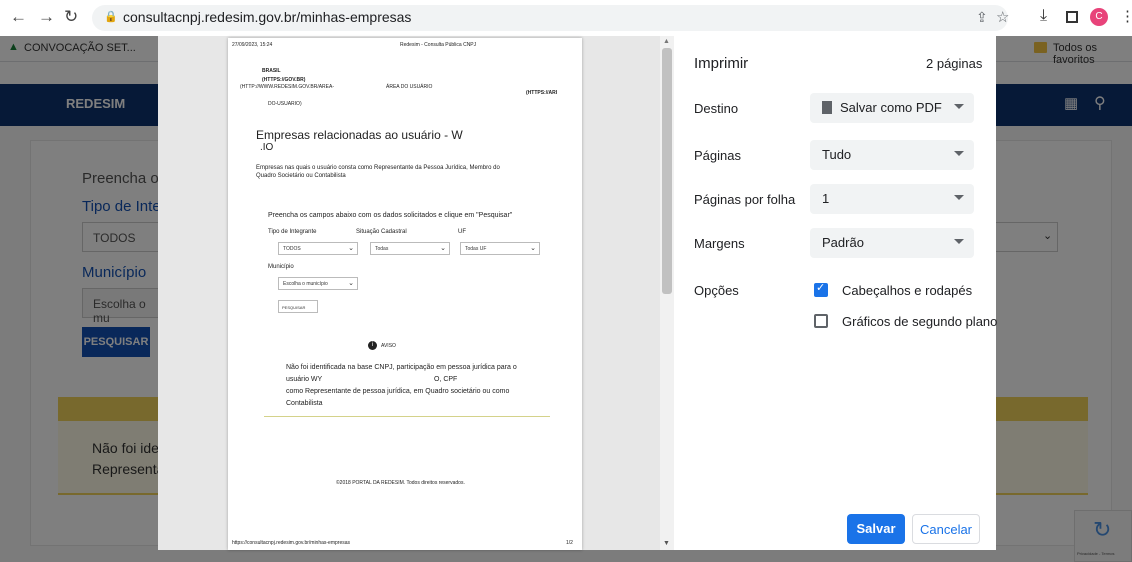 This screenshot has height=562, width=1132. Describe the element at coordinates (666, 543) in the screenshot. I see `scroll-down-icon: ▼` at that location.